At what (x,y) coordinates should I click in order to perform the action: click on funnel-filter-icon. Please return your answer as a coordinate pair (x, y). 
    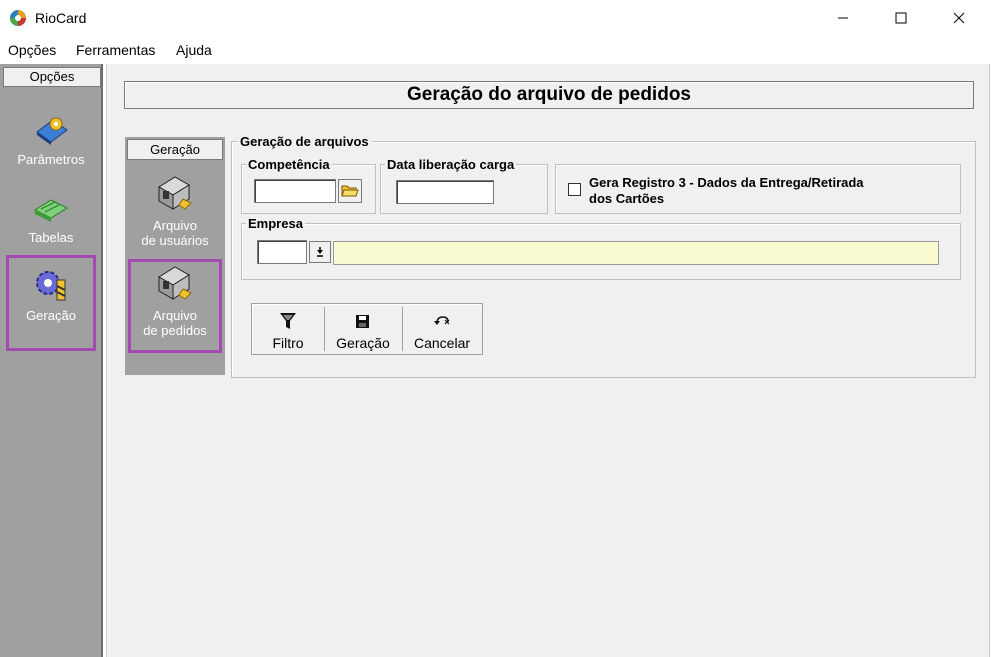
    Looking at the image, I should click on (288, 321).